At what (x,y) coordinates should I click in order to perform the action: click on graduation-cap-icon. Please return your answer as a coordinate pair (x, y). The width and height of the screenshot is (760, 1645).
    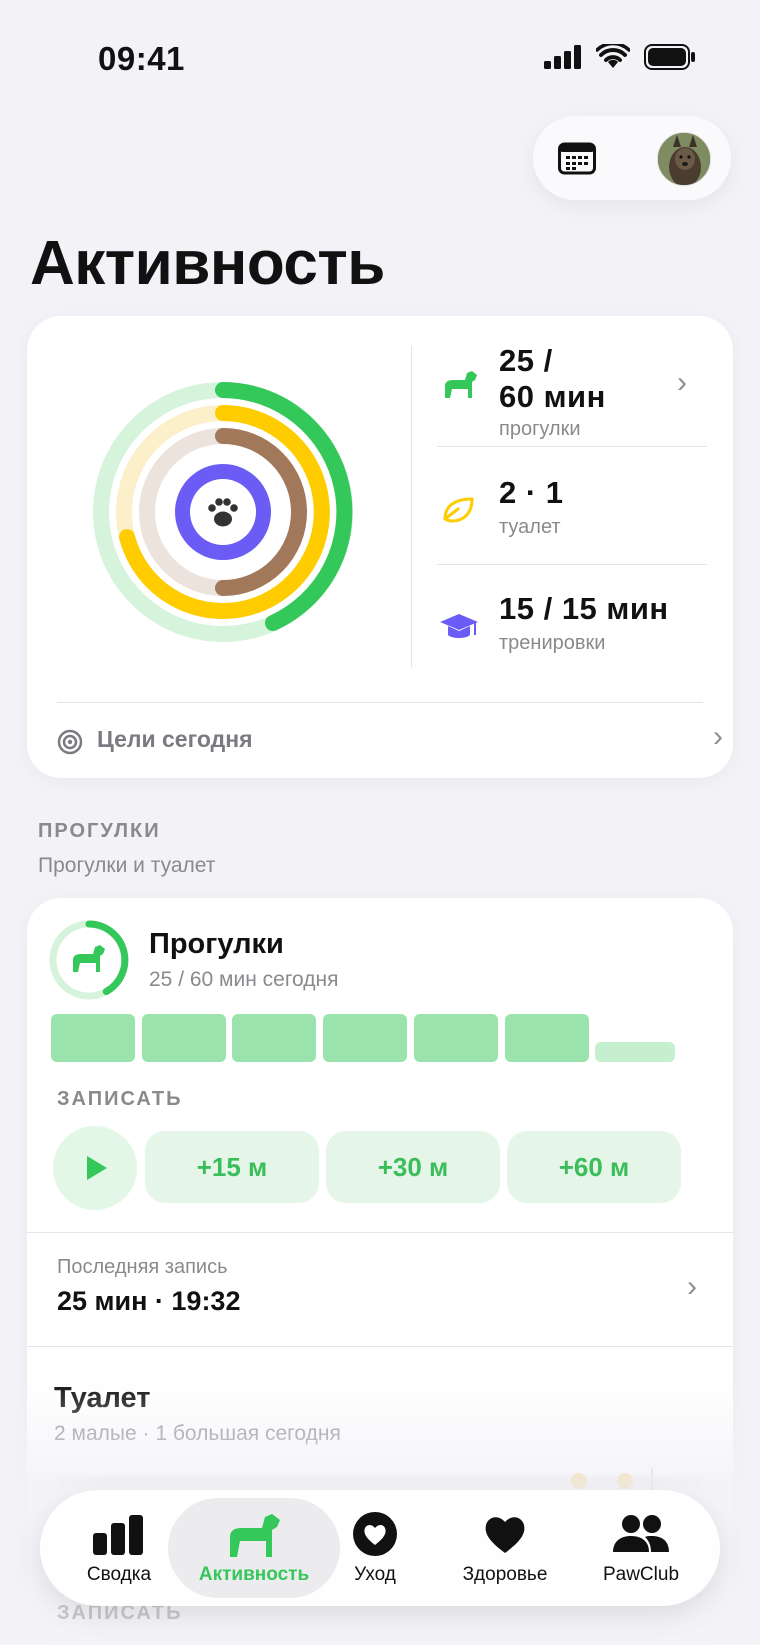
    Looking at the image, I should click on (459, 628).